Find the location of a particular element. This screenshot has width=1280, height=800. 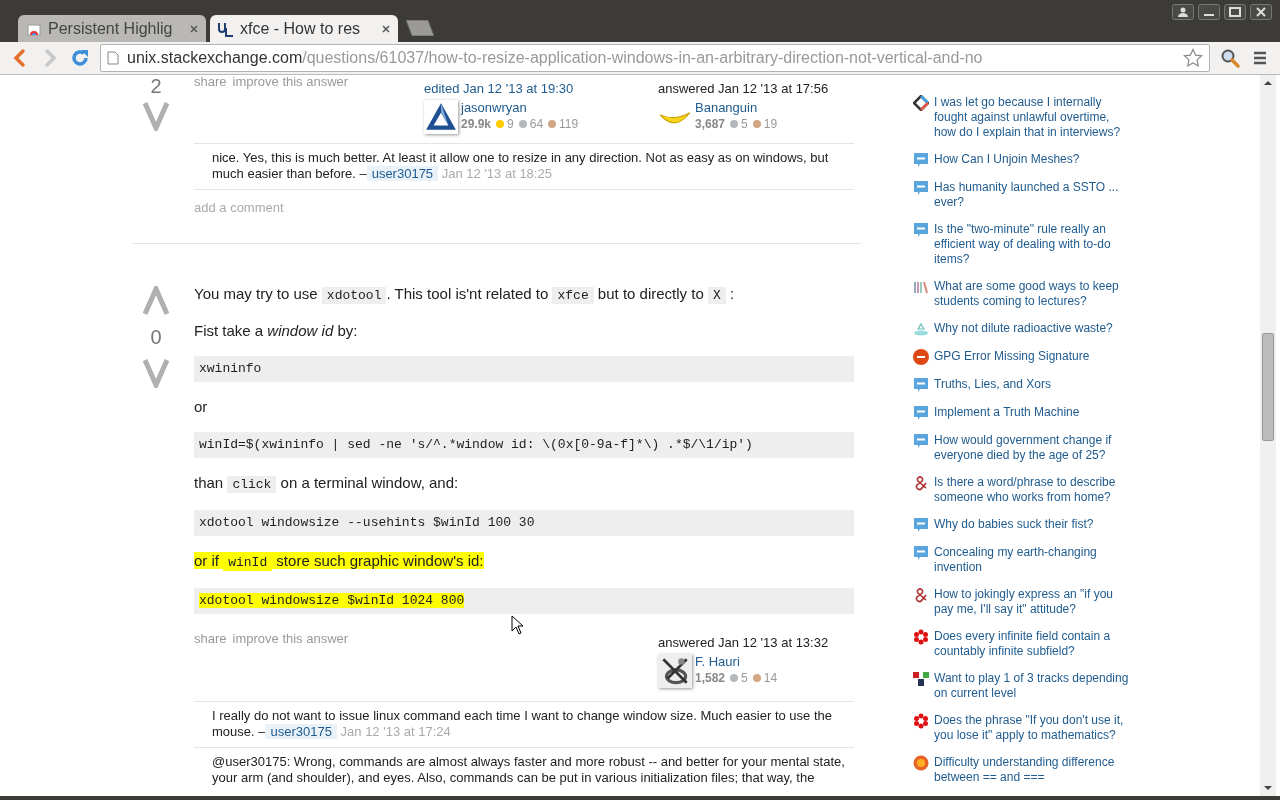

hot-question-link: Is the "two-minute" rule really an efficient way of dealing with to-do items? is located at coordinates (1033, 244).